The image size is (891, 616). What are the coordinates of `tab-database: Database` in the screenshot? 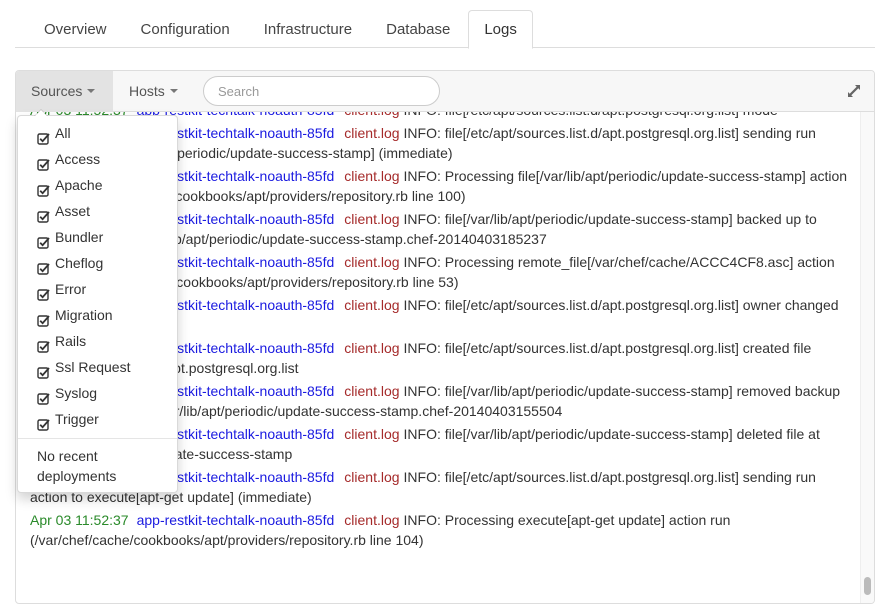 It's located at (418, 29).